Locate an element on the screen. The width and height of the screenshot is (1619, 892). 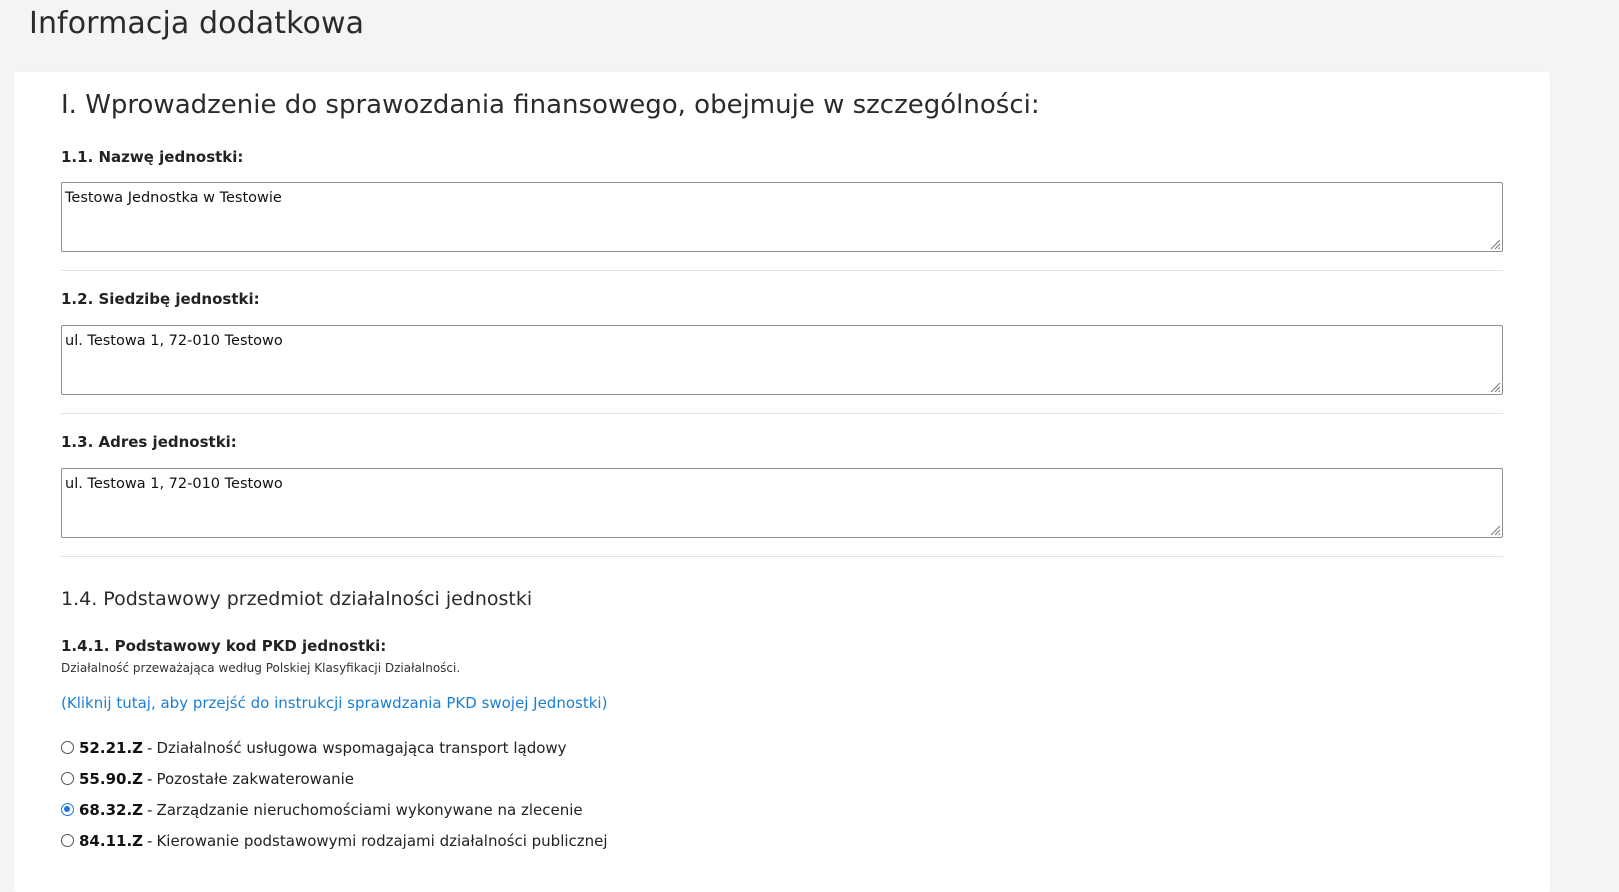
field-wrapper-seat: ul. Testowa 1, 72-010 Testowo is located at coordinates (782, 360).